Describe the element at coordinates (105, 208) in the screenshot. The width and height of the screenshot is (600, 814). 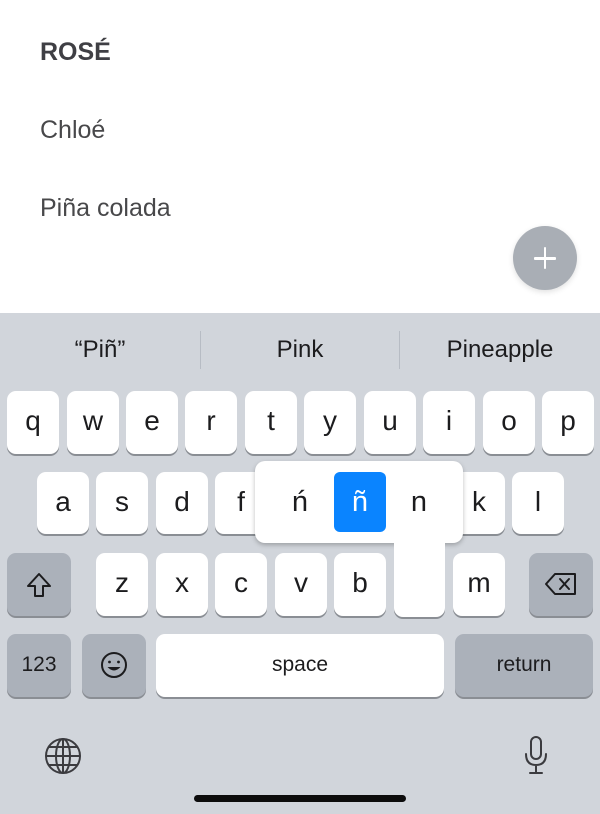
I see `list-item: Piña colada` at that location.